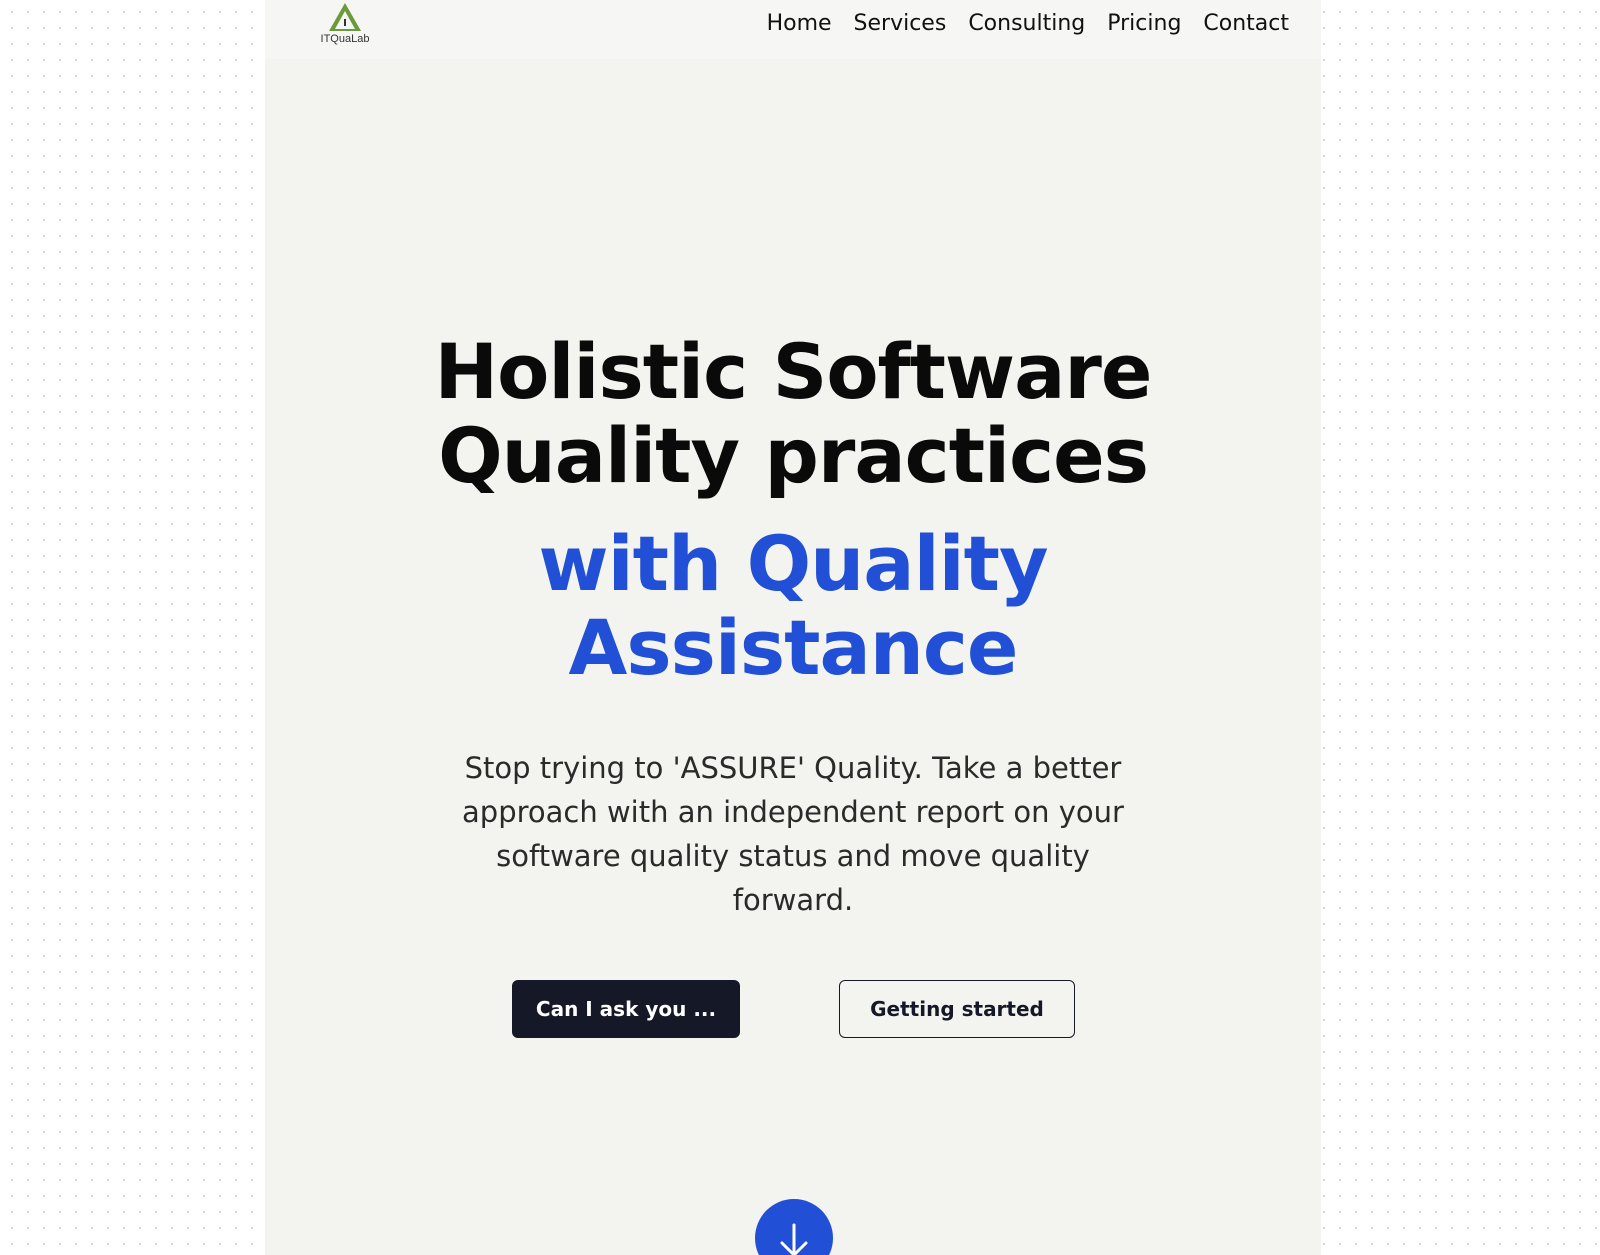  I want to click on getting-started-button: Getting started, so click(957, 1009).